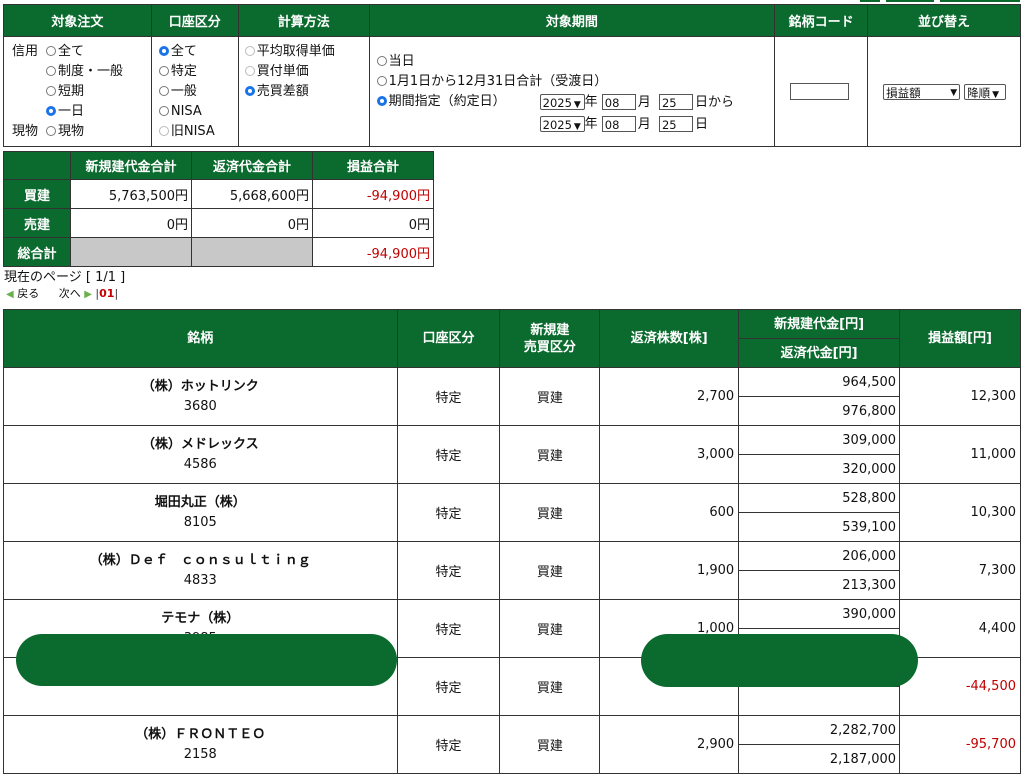  Describe the element at coordinates (819, 556) in the screenshot. I see `new-amount: 206,000` at that location.